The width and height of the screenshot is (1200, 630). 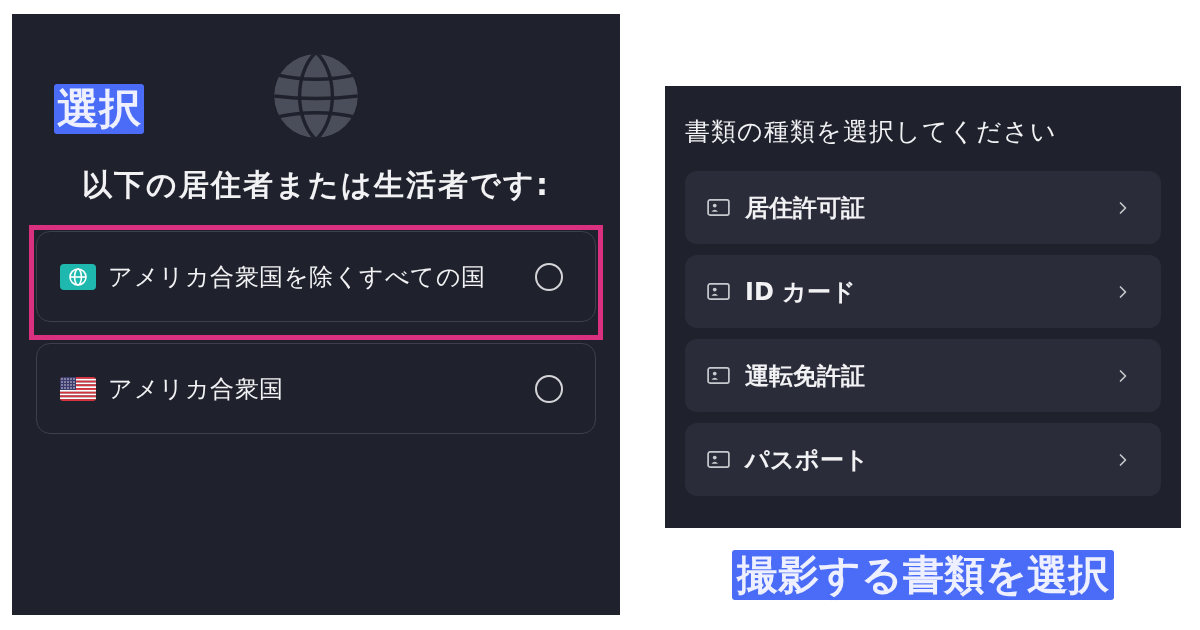 What do you see at coordinates (99, 109) in the screenshot?
I see `annotation-label: 選択` at bounding box center [99, 109].